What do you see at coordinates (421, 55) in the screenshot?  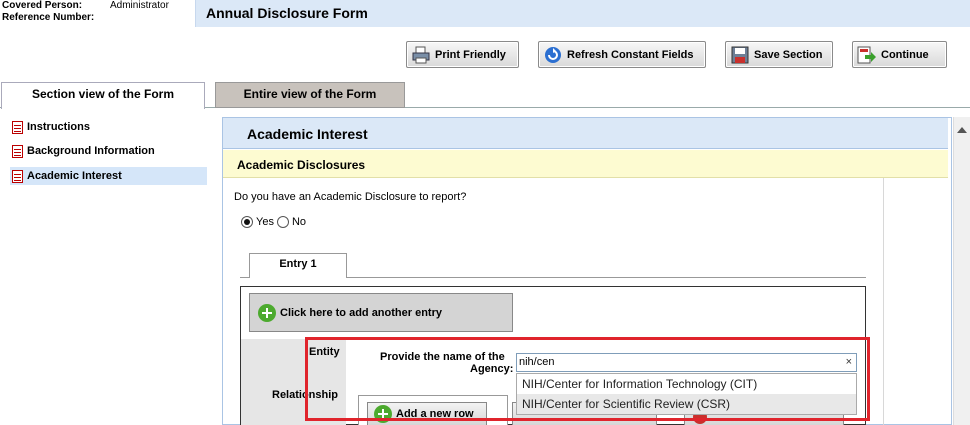 I see `printer-icon` at bounding box center [421, 55].